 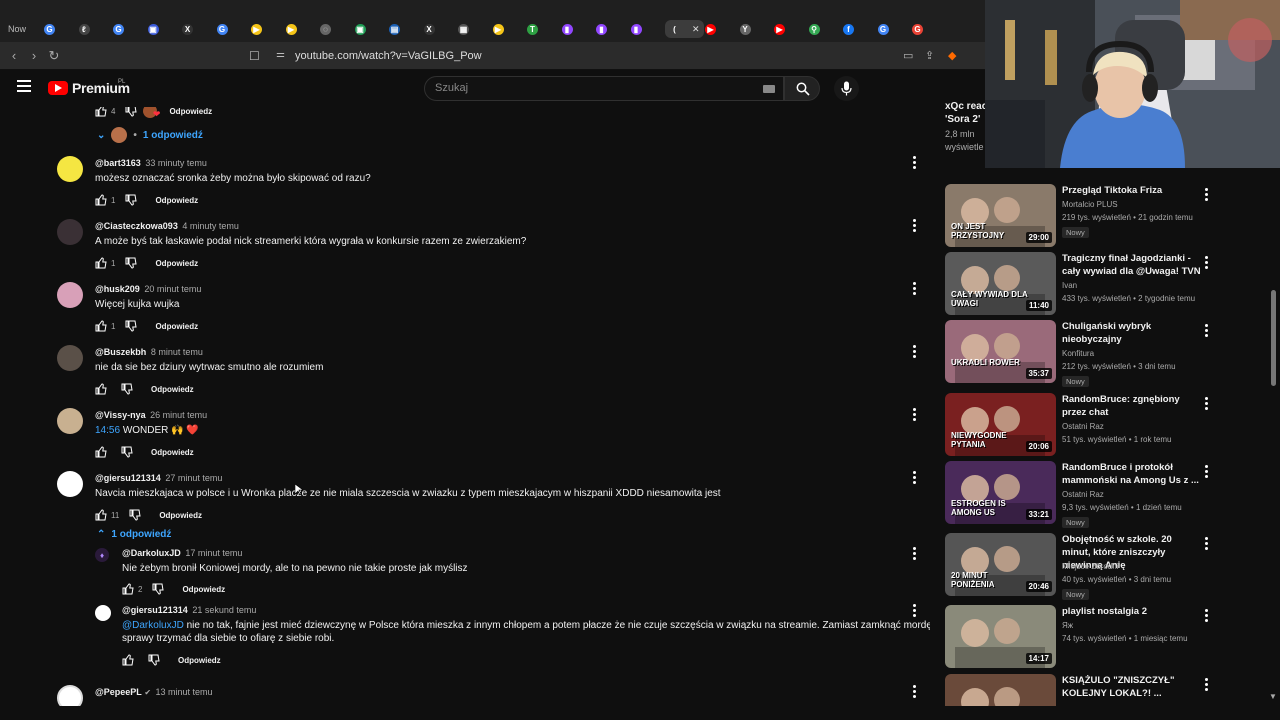 I want to click on channel-name: Ivan, so click(x=1069, y=285).